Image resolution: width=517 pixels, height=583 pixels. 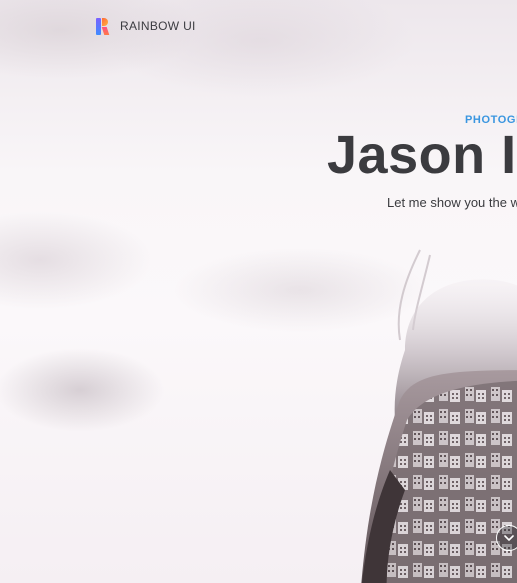 I want to click on scroll-down-button, so click(x=506, y=538).